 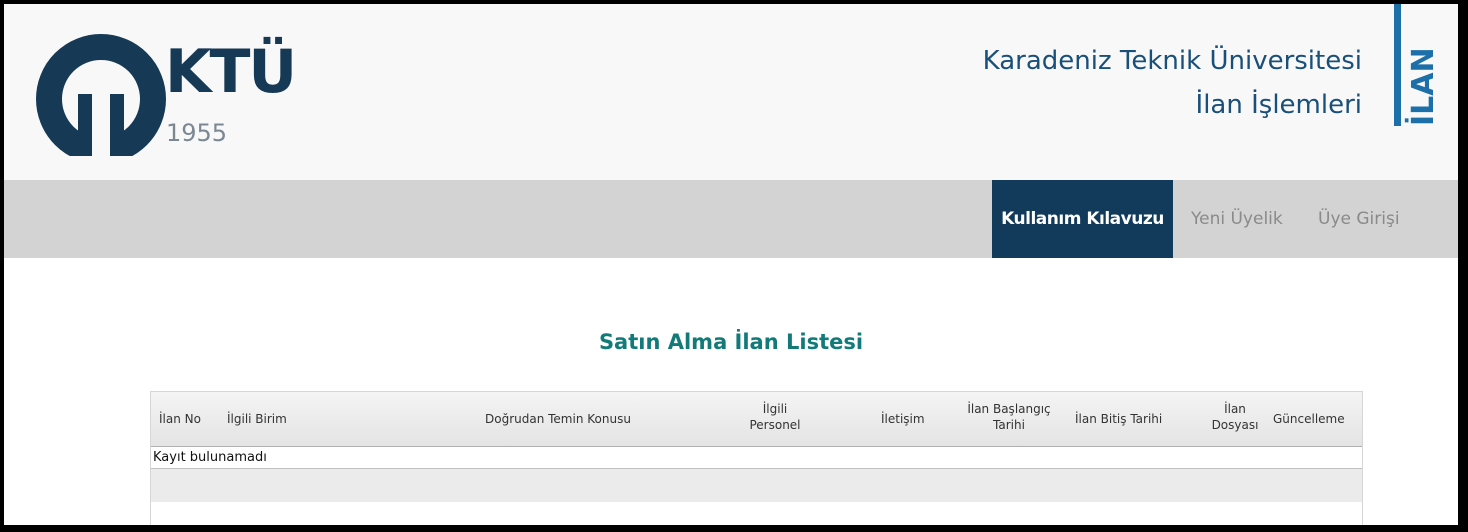 I want to click on column-header-baslangic-tarihi: İlan Başlangıç Tarihi, so click(x=1009, y=417).